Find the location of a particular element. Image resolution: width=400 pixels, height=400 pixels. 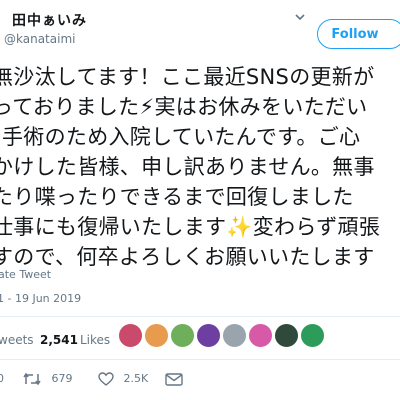

share-button is located at coordinates (174, 379).